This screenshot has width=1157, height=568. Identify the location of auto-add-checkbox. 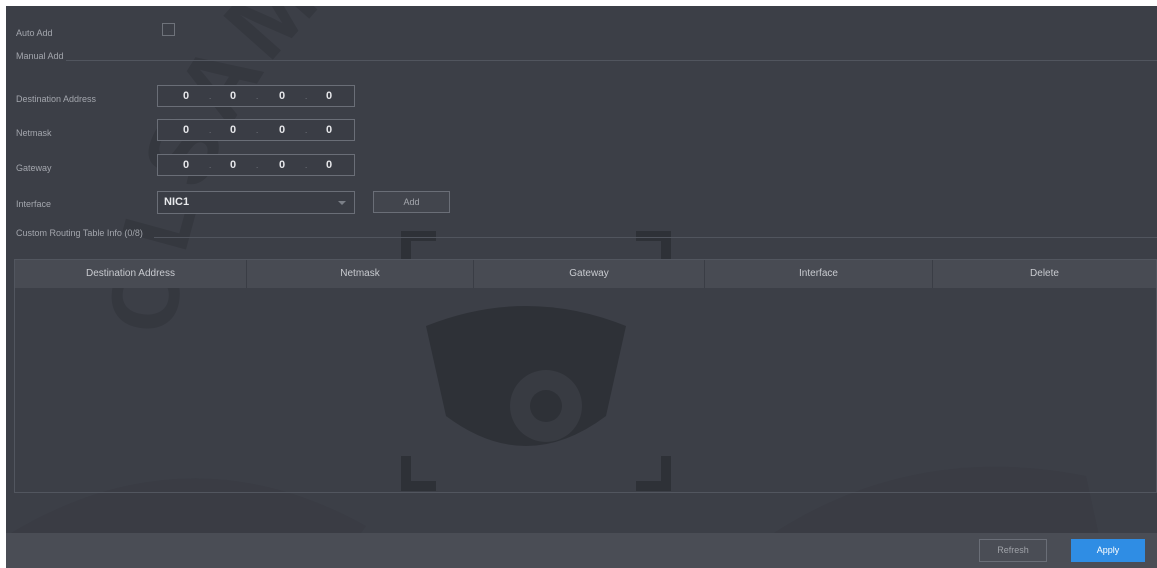
(168, 29).